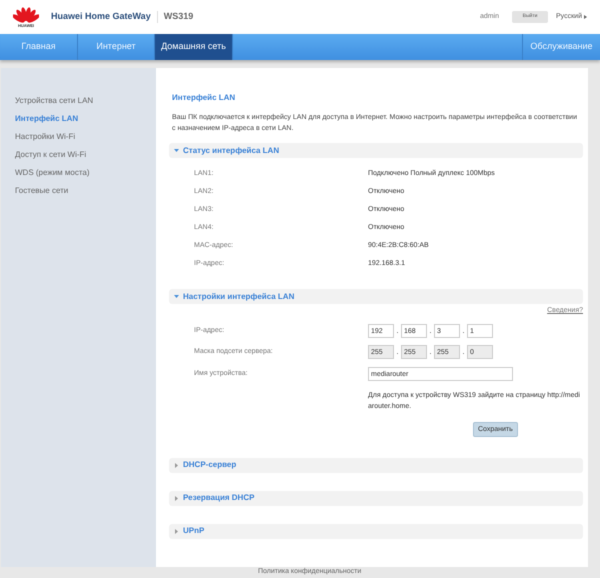  I want to click on caret-icon, so click(585, 17).